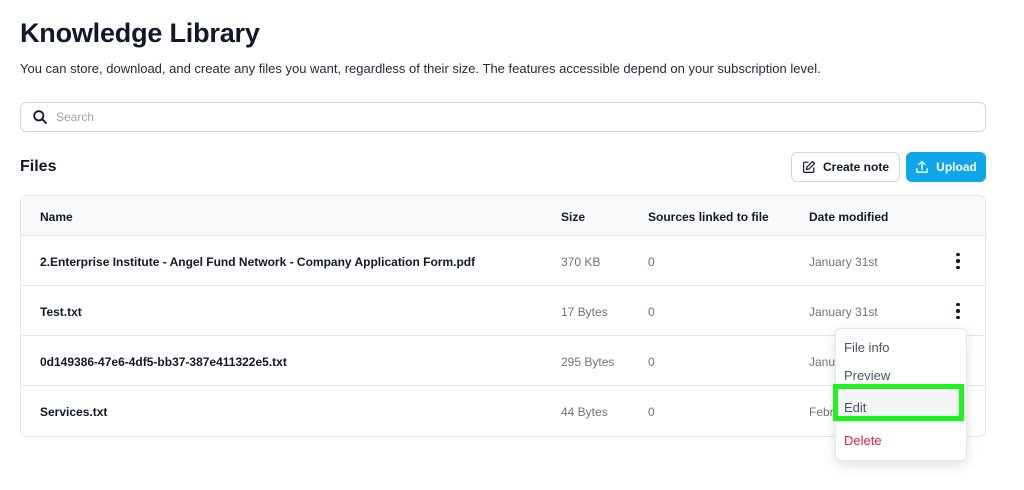  I want to click on search-bar, so click(503, 117).